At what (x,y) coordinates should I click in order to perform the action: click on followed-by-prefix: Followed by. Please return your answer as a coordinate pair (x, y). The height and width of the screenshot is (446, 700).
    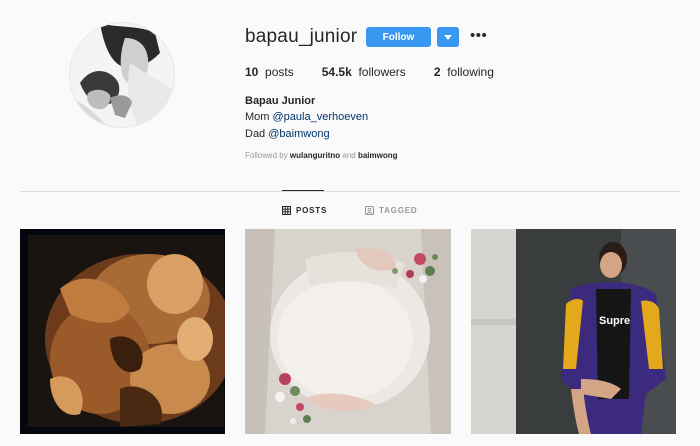
    Looking at the image, I should click on (267, 155).